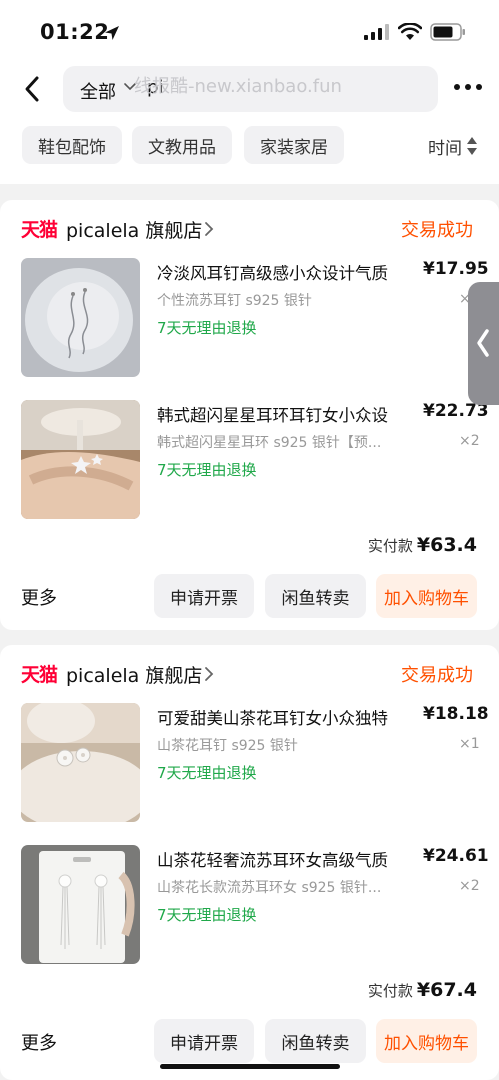 Image resolution: width=499 pixels, height=1080 pixels. Describe the element at coordinates (446, 545) in the screenshot. I see `paid-amount: ¥63.4` at that location.